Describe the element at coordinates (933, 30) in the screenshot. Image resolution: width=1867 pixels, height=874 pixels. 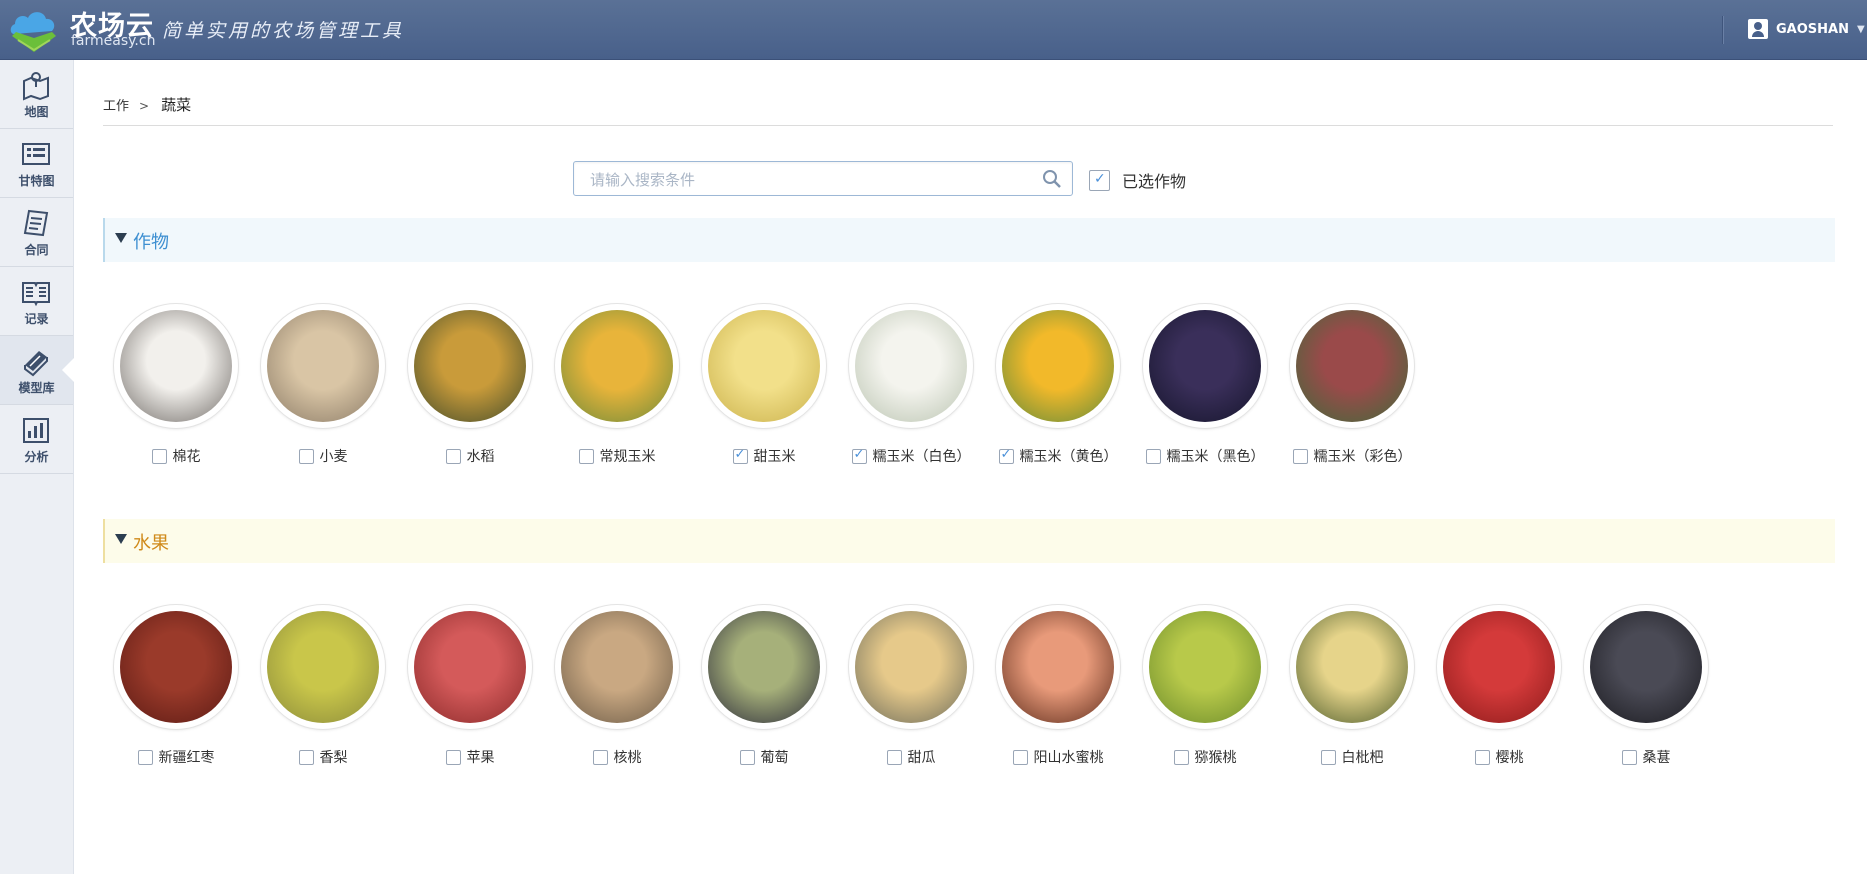
I see `app-header: 农场云 farmeasy.cn 简单实用的农场管理工具 GAOSHAN ▼` at that location.